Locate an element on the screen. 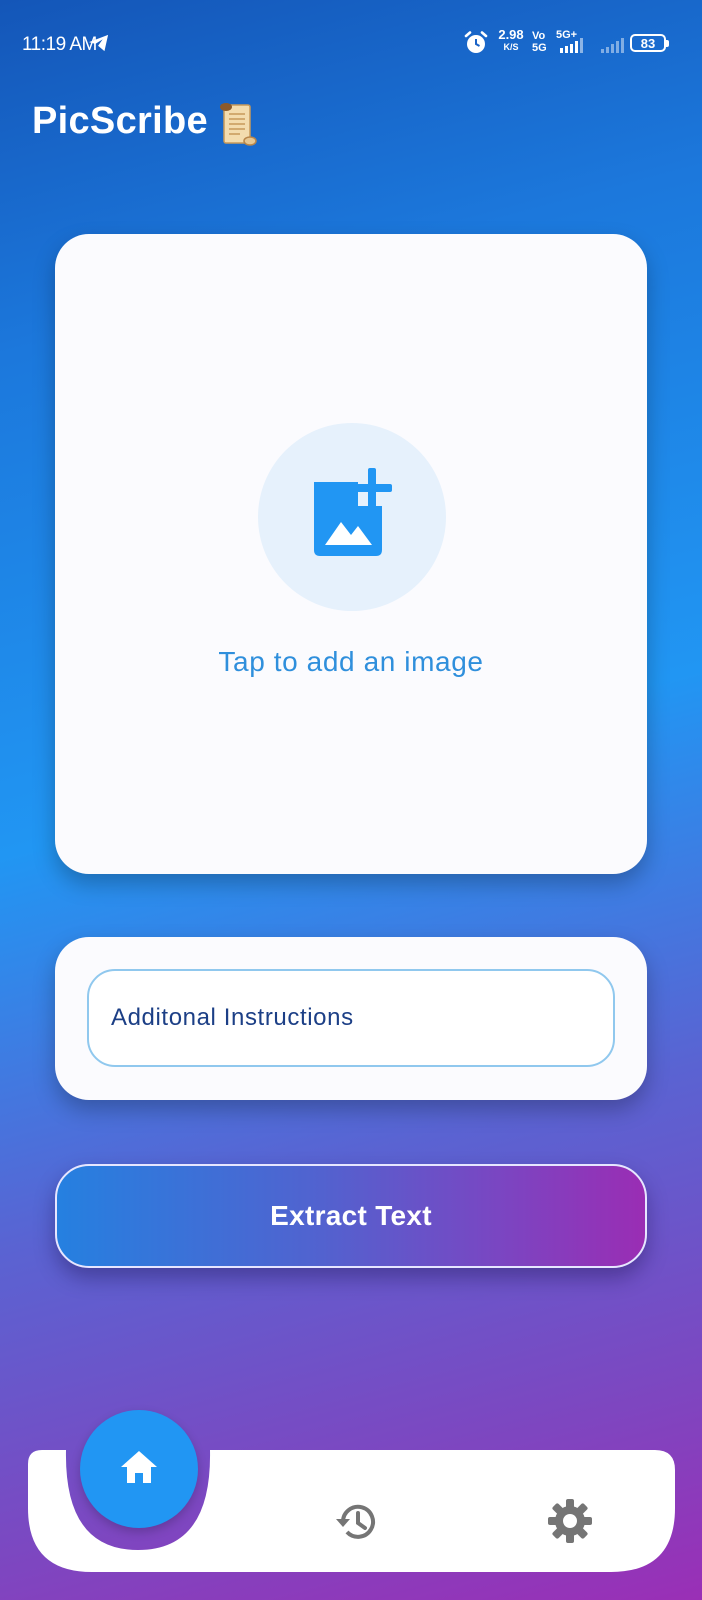 This screenshot has width=702, height=1600. network-speed-value: 2.98 is located at coordinates (511, 34).